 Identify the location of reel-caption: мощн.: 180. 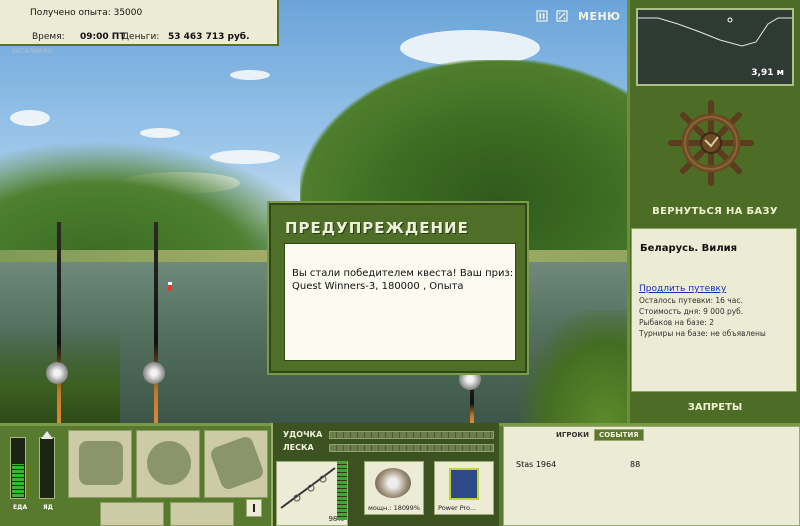
(387, 508).